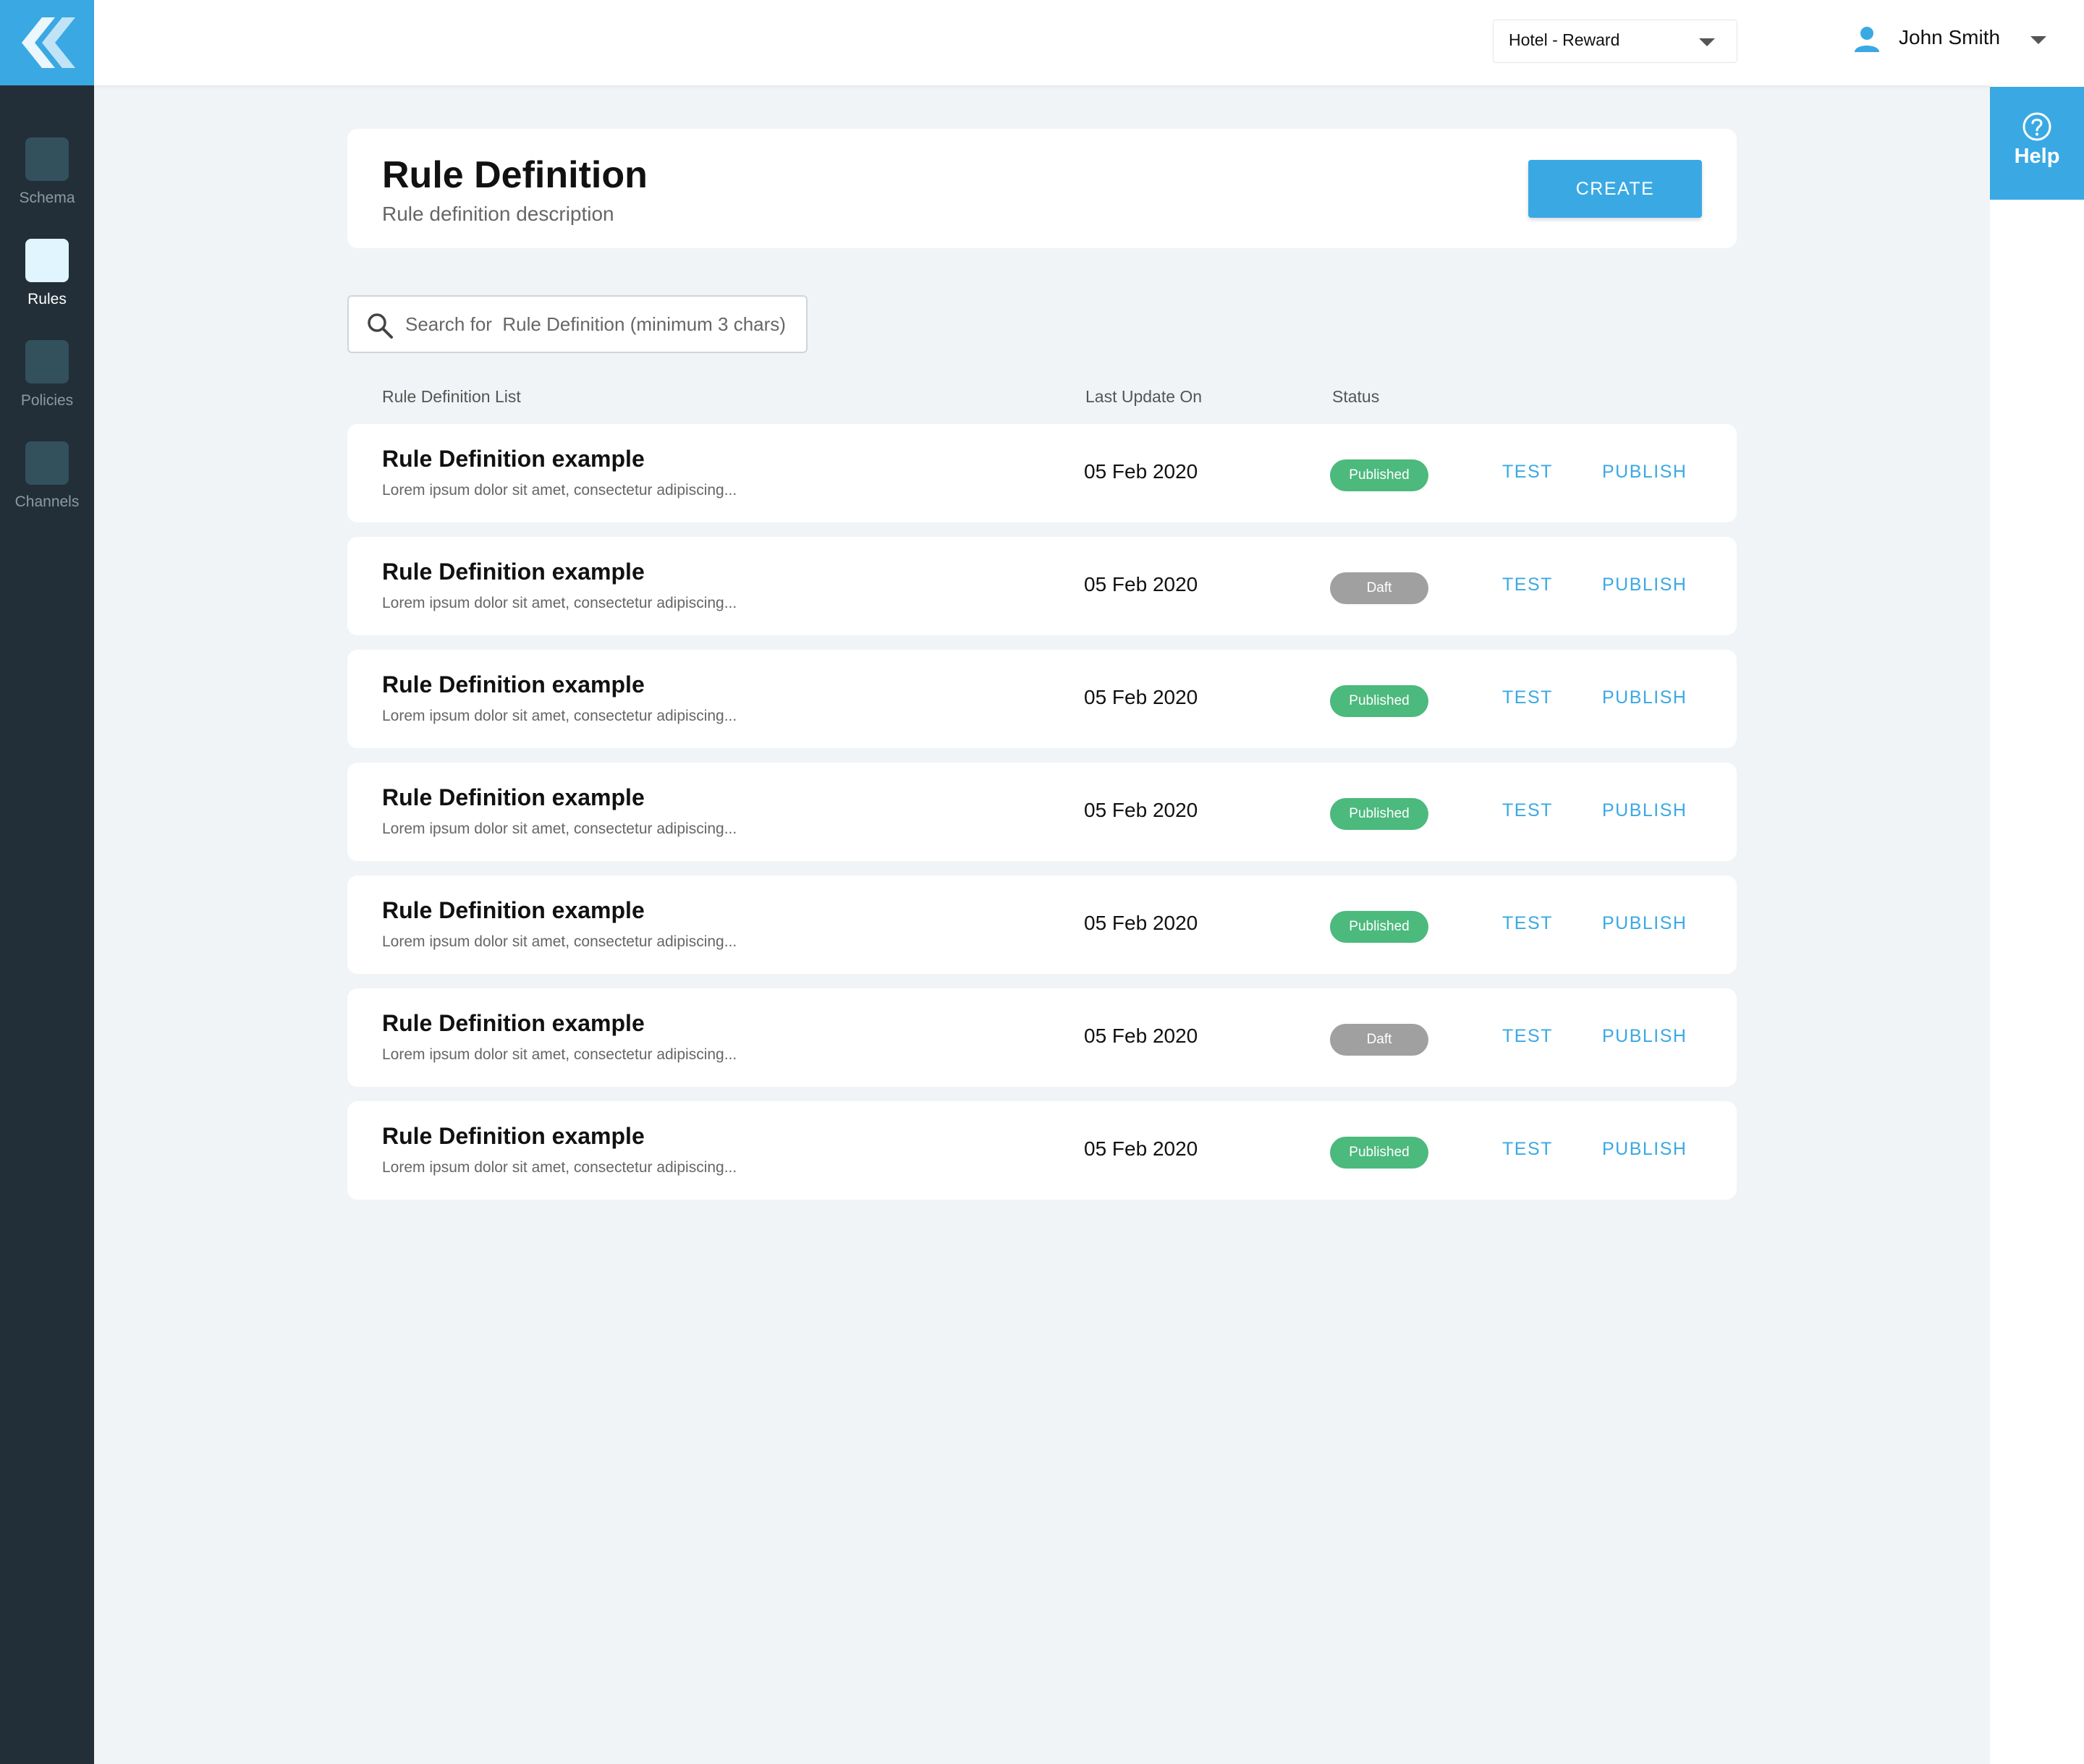 Image resolution: width=2084 pixels, height=1764 pixels. I want to click on top-bar, so click(1089, 42).